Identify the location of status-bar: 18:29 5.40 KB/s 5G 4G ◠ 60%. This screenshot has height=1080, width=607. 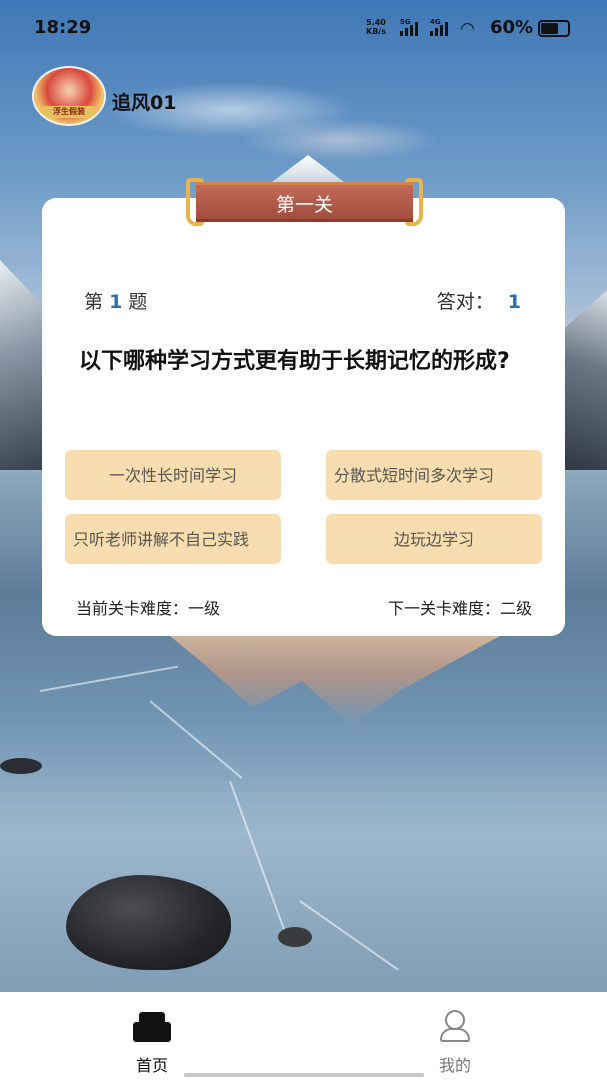
(303, 29).